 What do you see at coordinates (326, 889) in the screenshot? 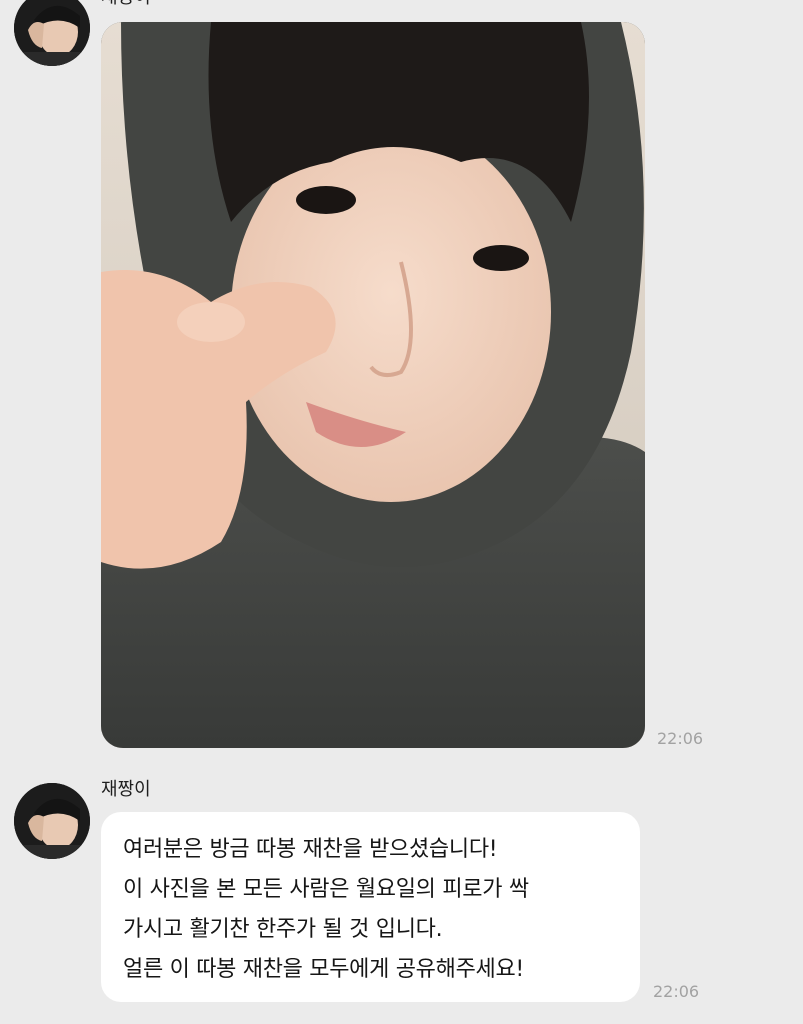
I see `message-line: 이 사진을 본 모든 사람은 월요일의 피로가 싹` at bounding box center [326, 889].